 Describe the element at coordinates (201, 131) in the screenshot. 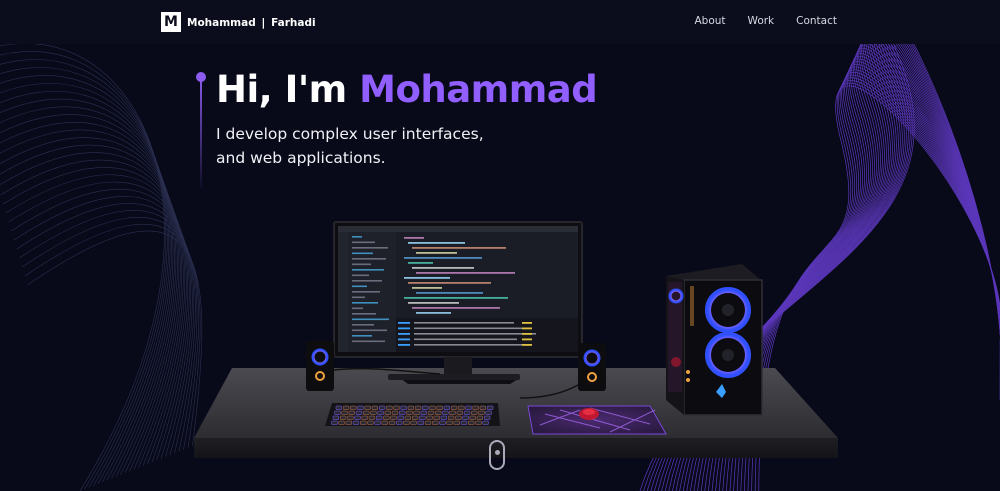

I see `hero-accent-line` at that location.